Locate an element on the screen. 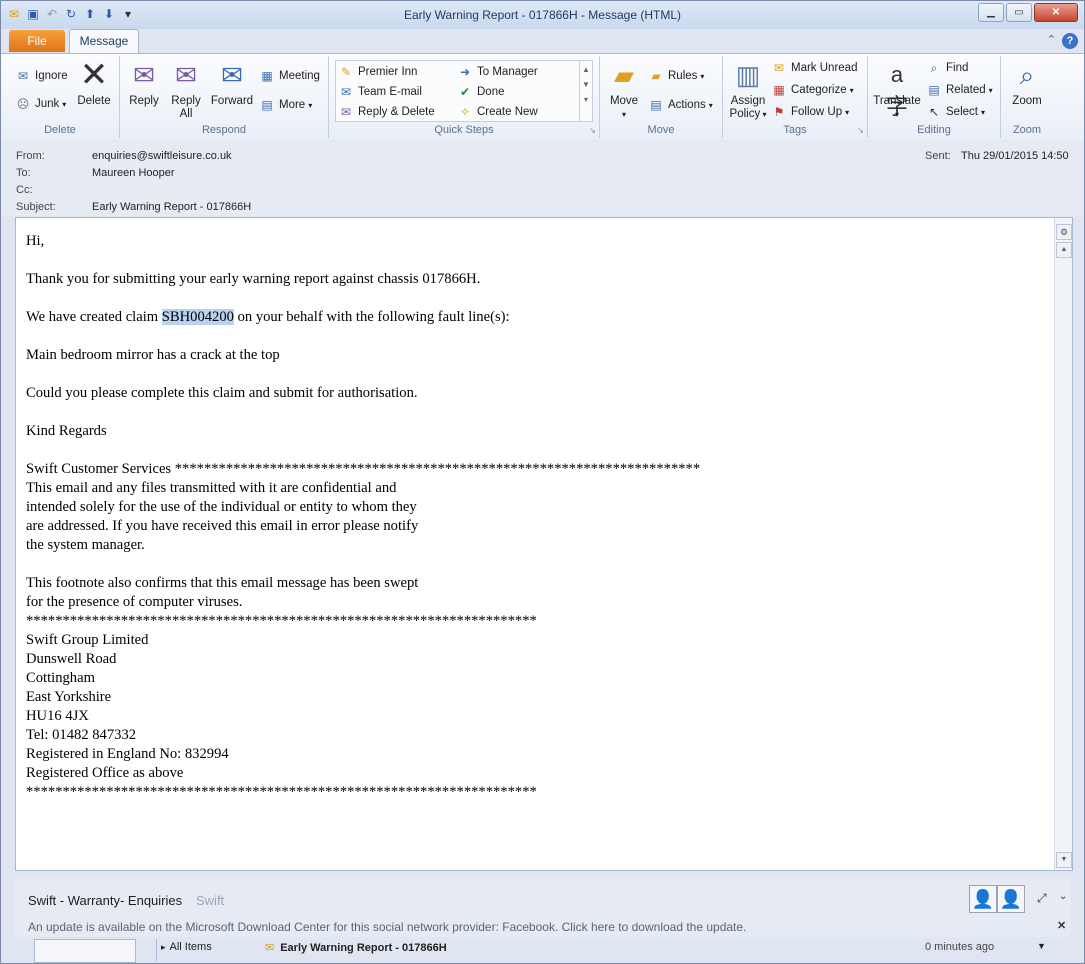 The width and height of the screenshot is (1085, 964). quick-step-to-manager: ➜ To Manager is located at coordinates (497, 72).